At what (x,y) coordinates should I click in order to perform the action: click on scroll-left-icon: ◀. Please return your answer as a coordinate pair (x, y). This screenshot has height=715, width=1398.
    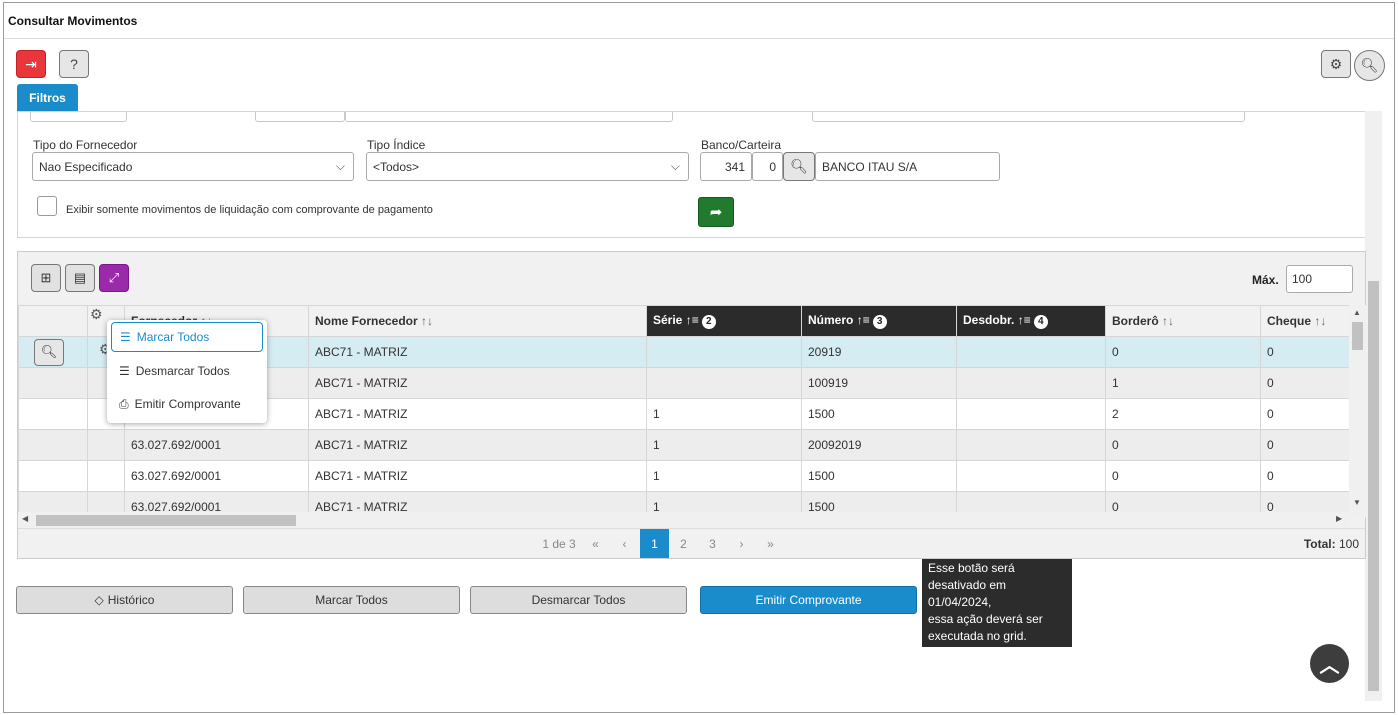
    Looking at the image, I should click on (25, 518).